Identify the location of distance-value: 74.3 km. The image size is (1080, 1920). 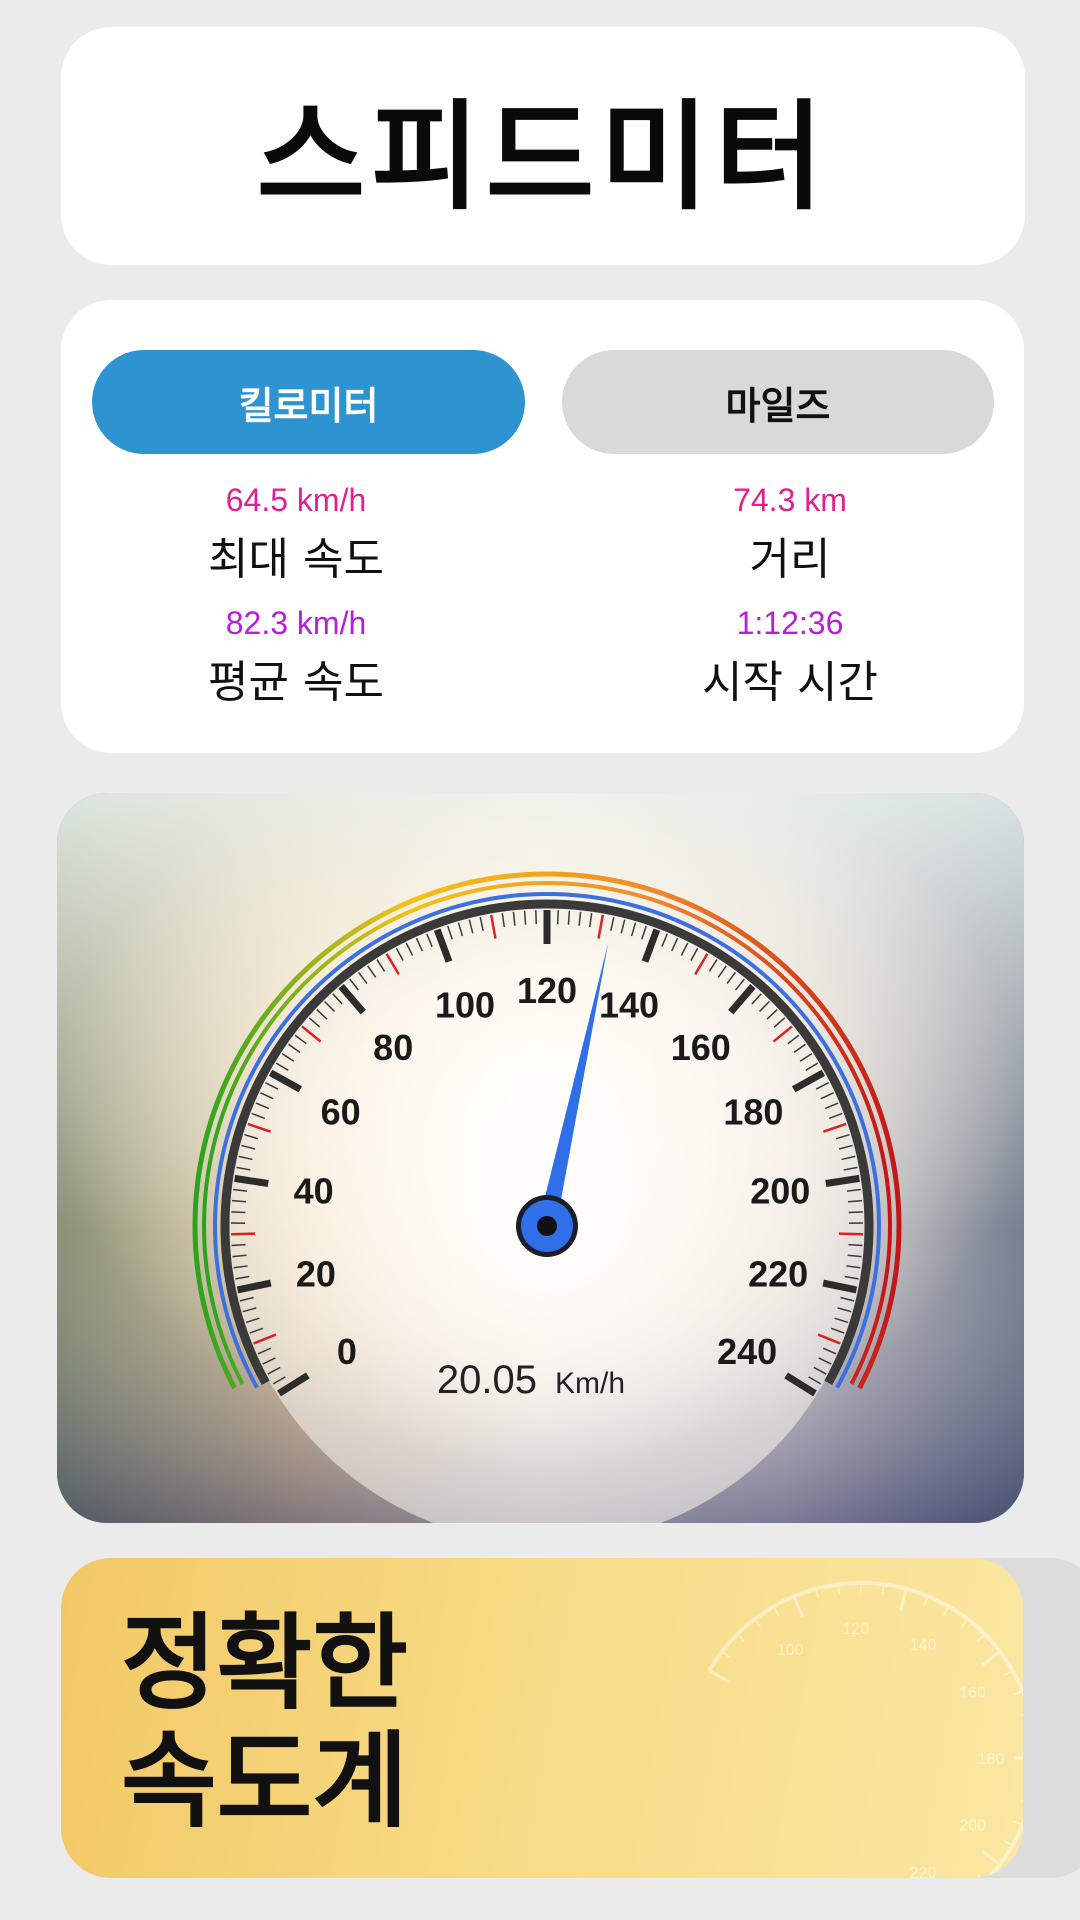
(790, 500).